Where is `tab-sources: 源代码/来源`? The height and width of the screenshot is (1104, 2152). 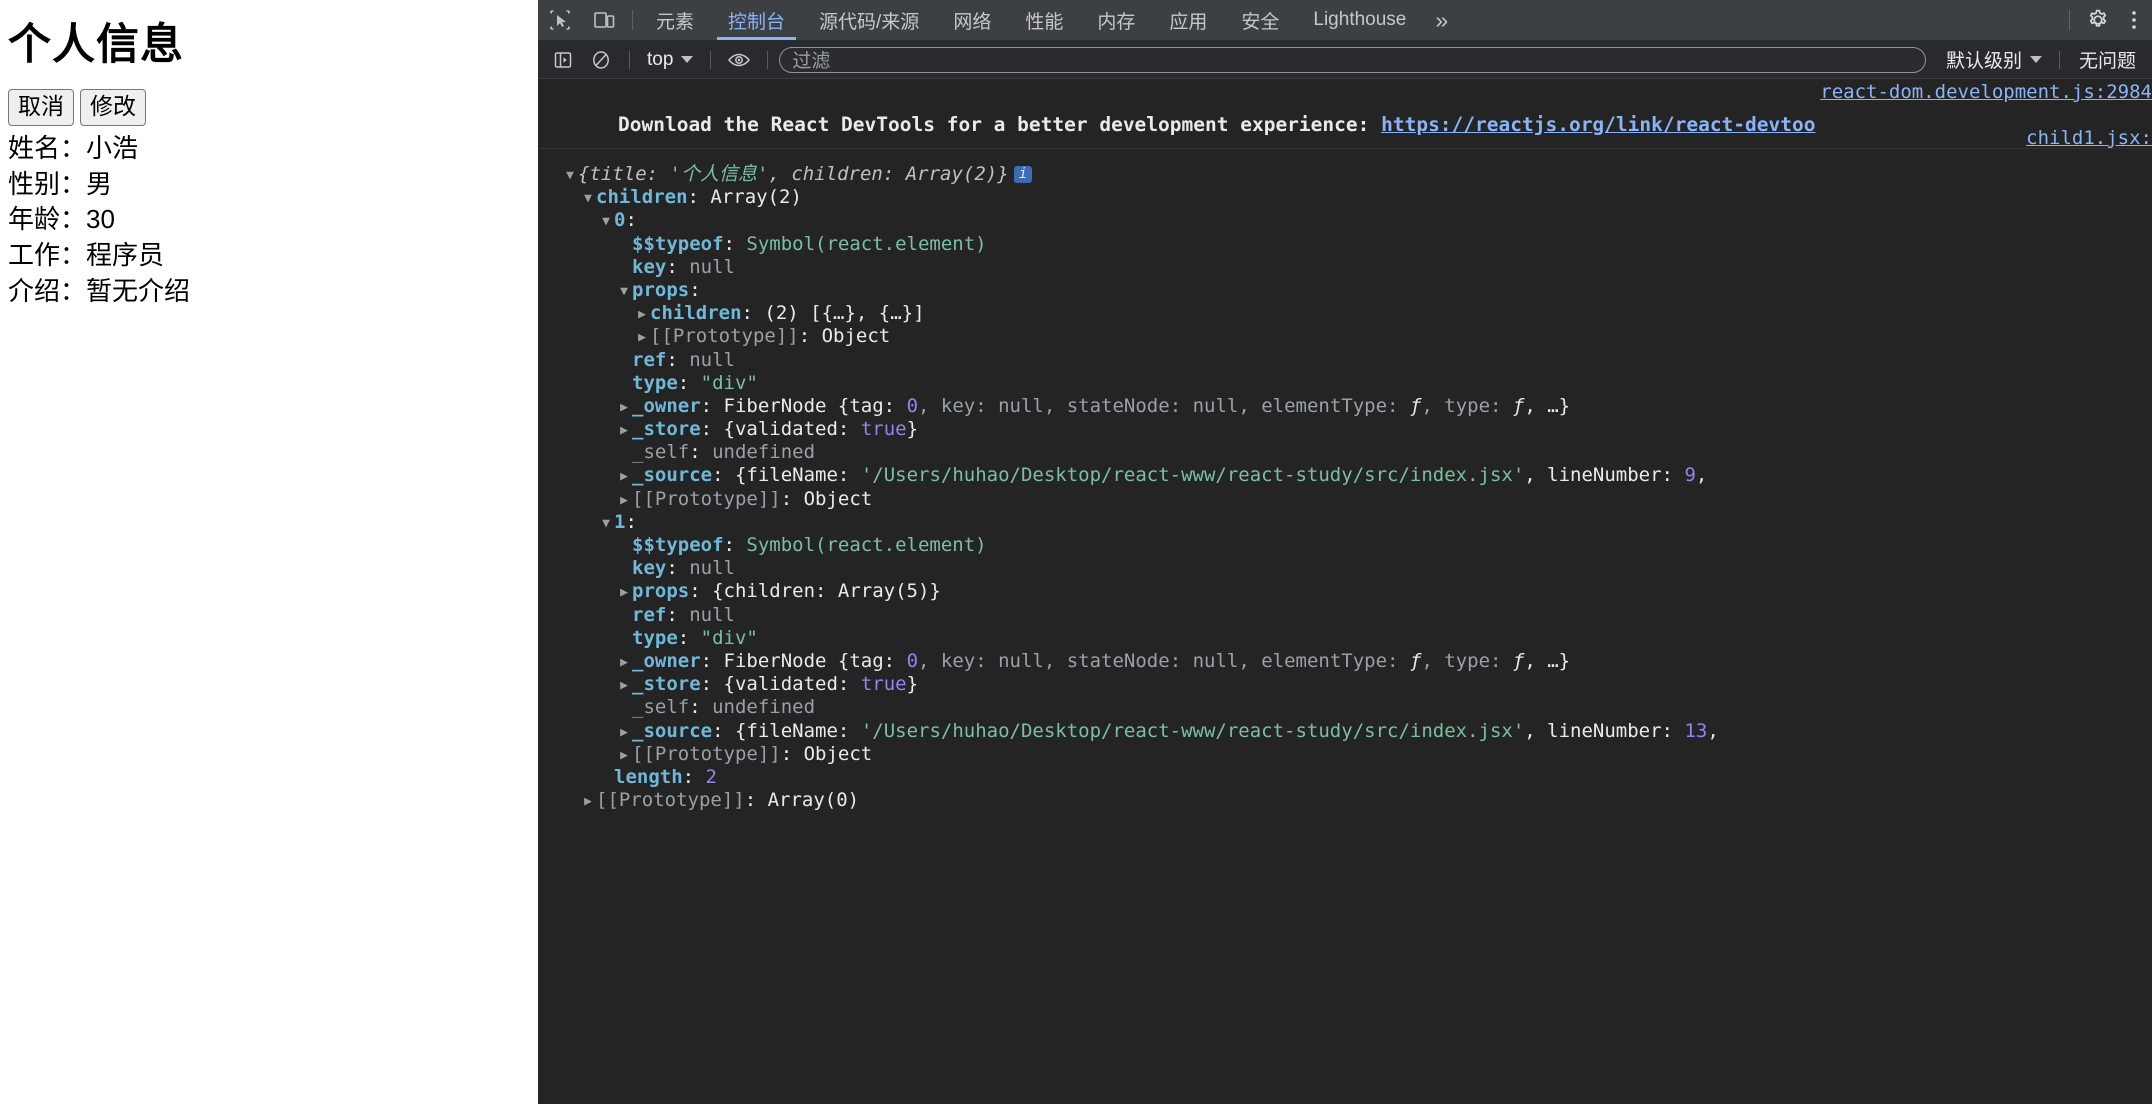 tab-sources: 源代码/来源 is located at coordinates (869, 20).